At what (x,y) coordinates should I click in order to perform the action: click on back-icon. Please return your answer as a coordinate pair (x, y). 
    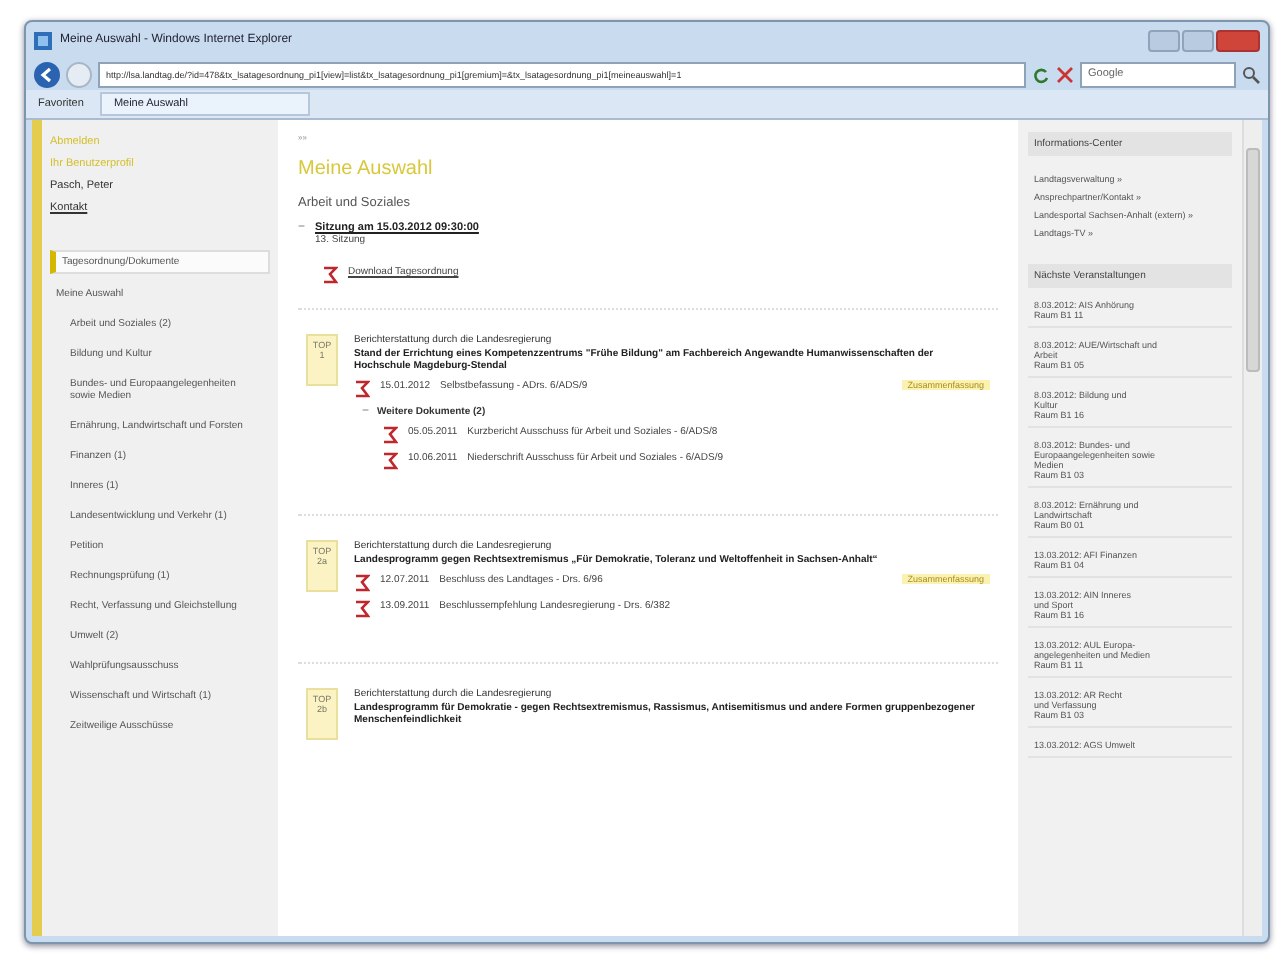
    Looking at the image, I should click on (47, 74).